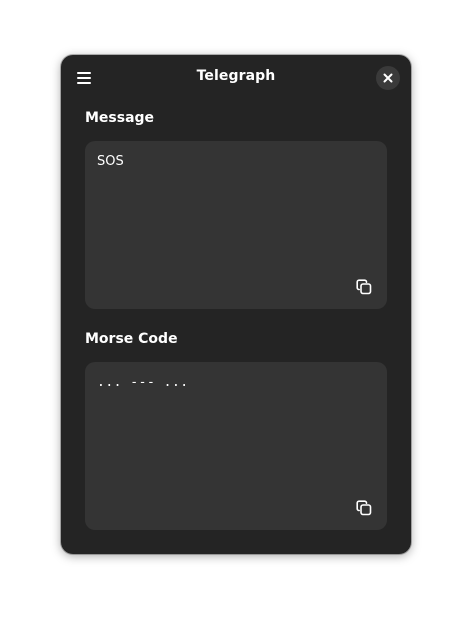 This screenshot has height=622, width=472. Describe the element at coordinates (110, 161) in the screenshot. I see `message-text: SOS` at that location.